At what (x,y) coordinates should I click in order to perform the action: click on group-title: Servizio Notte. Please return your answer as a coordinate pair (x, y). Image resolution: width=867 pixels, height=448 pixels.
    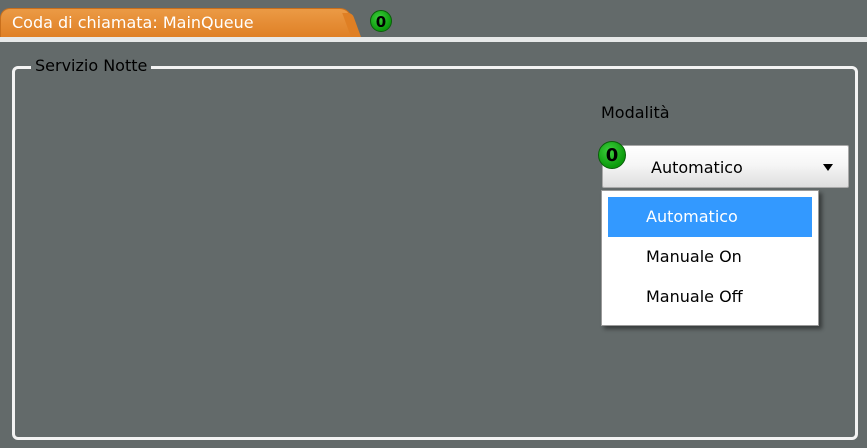
    Looking at the image, I should click on (91, 66).